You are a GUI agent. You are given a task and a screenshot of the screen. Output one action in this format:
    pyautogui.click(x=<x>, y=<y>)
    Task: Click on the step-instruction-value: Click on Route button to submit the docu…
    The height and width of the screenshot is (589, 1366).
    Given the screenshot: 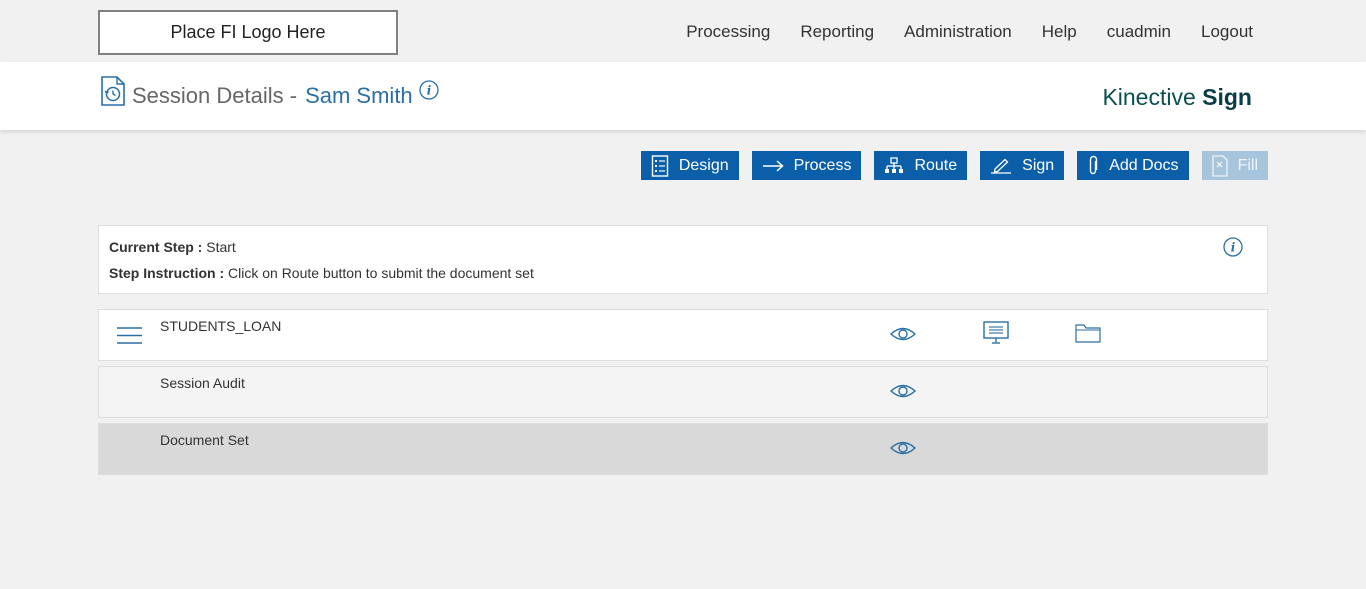 What is the action you would take?
    pyautogui.click(x=379, y=273)
    